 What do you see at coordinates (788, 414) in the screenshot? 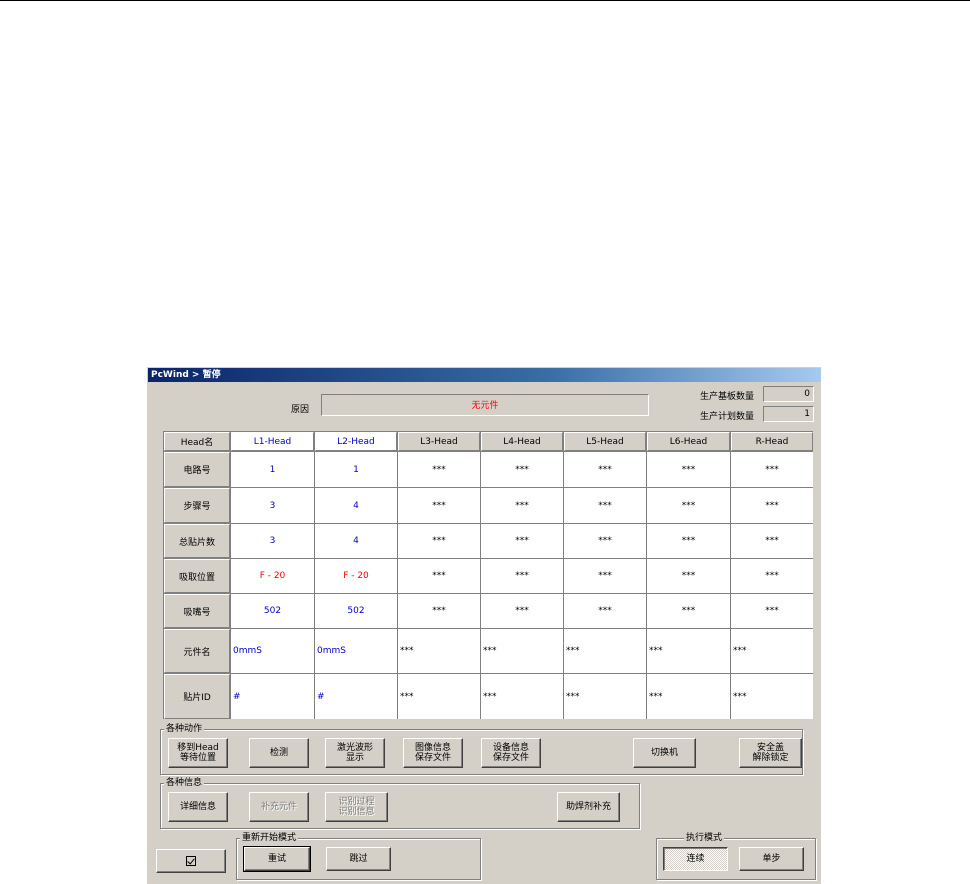
I see `plan-count-value: 1` at bounding box center [788, 414].